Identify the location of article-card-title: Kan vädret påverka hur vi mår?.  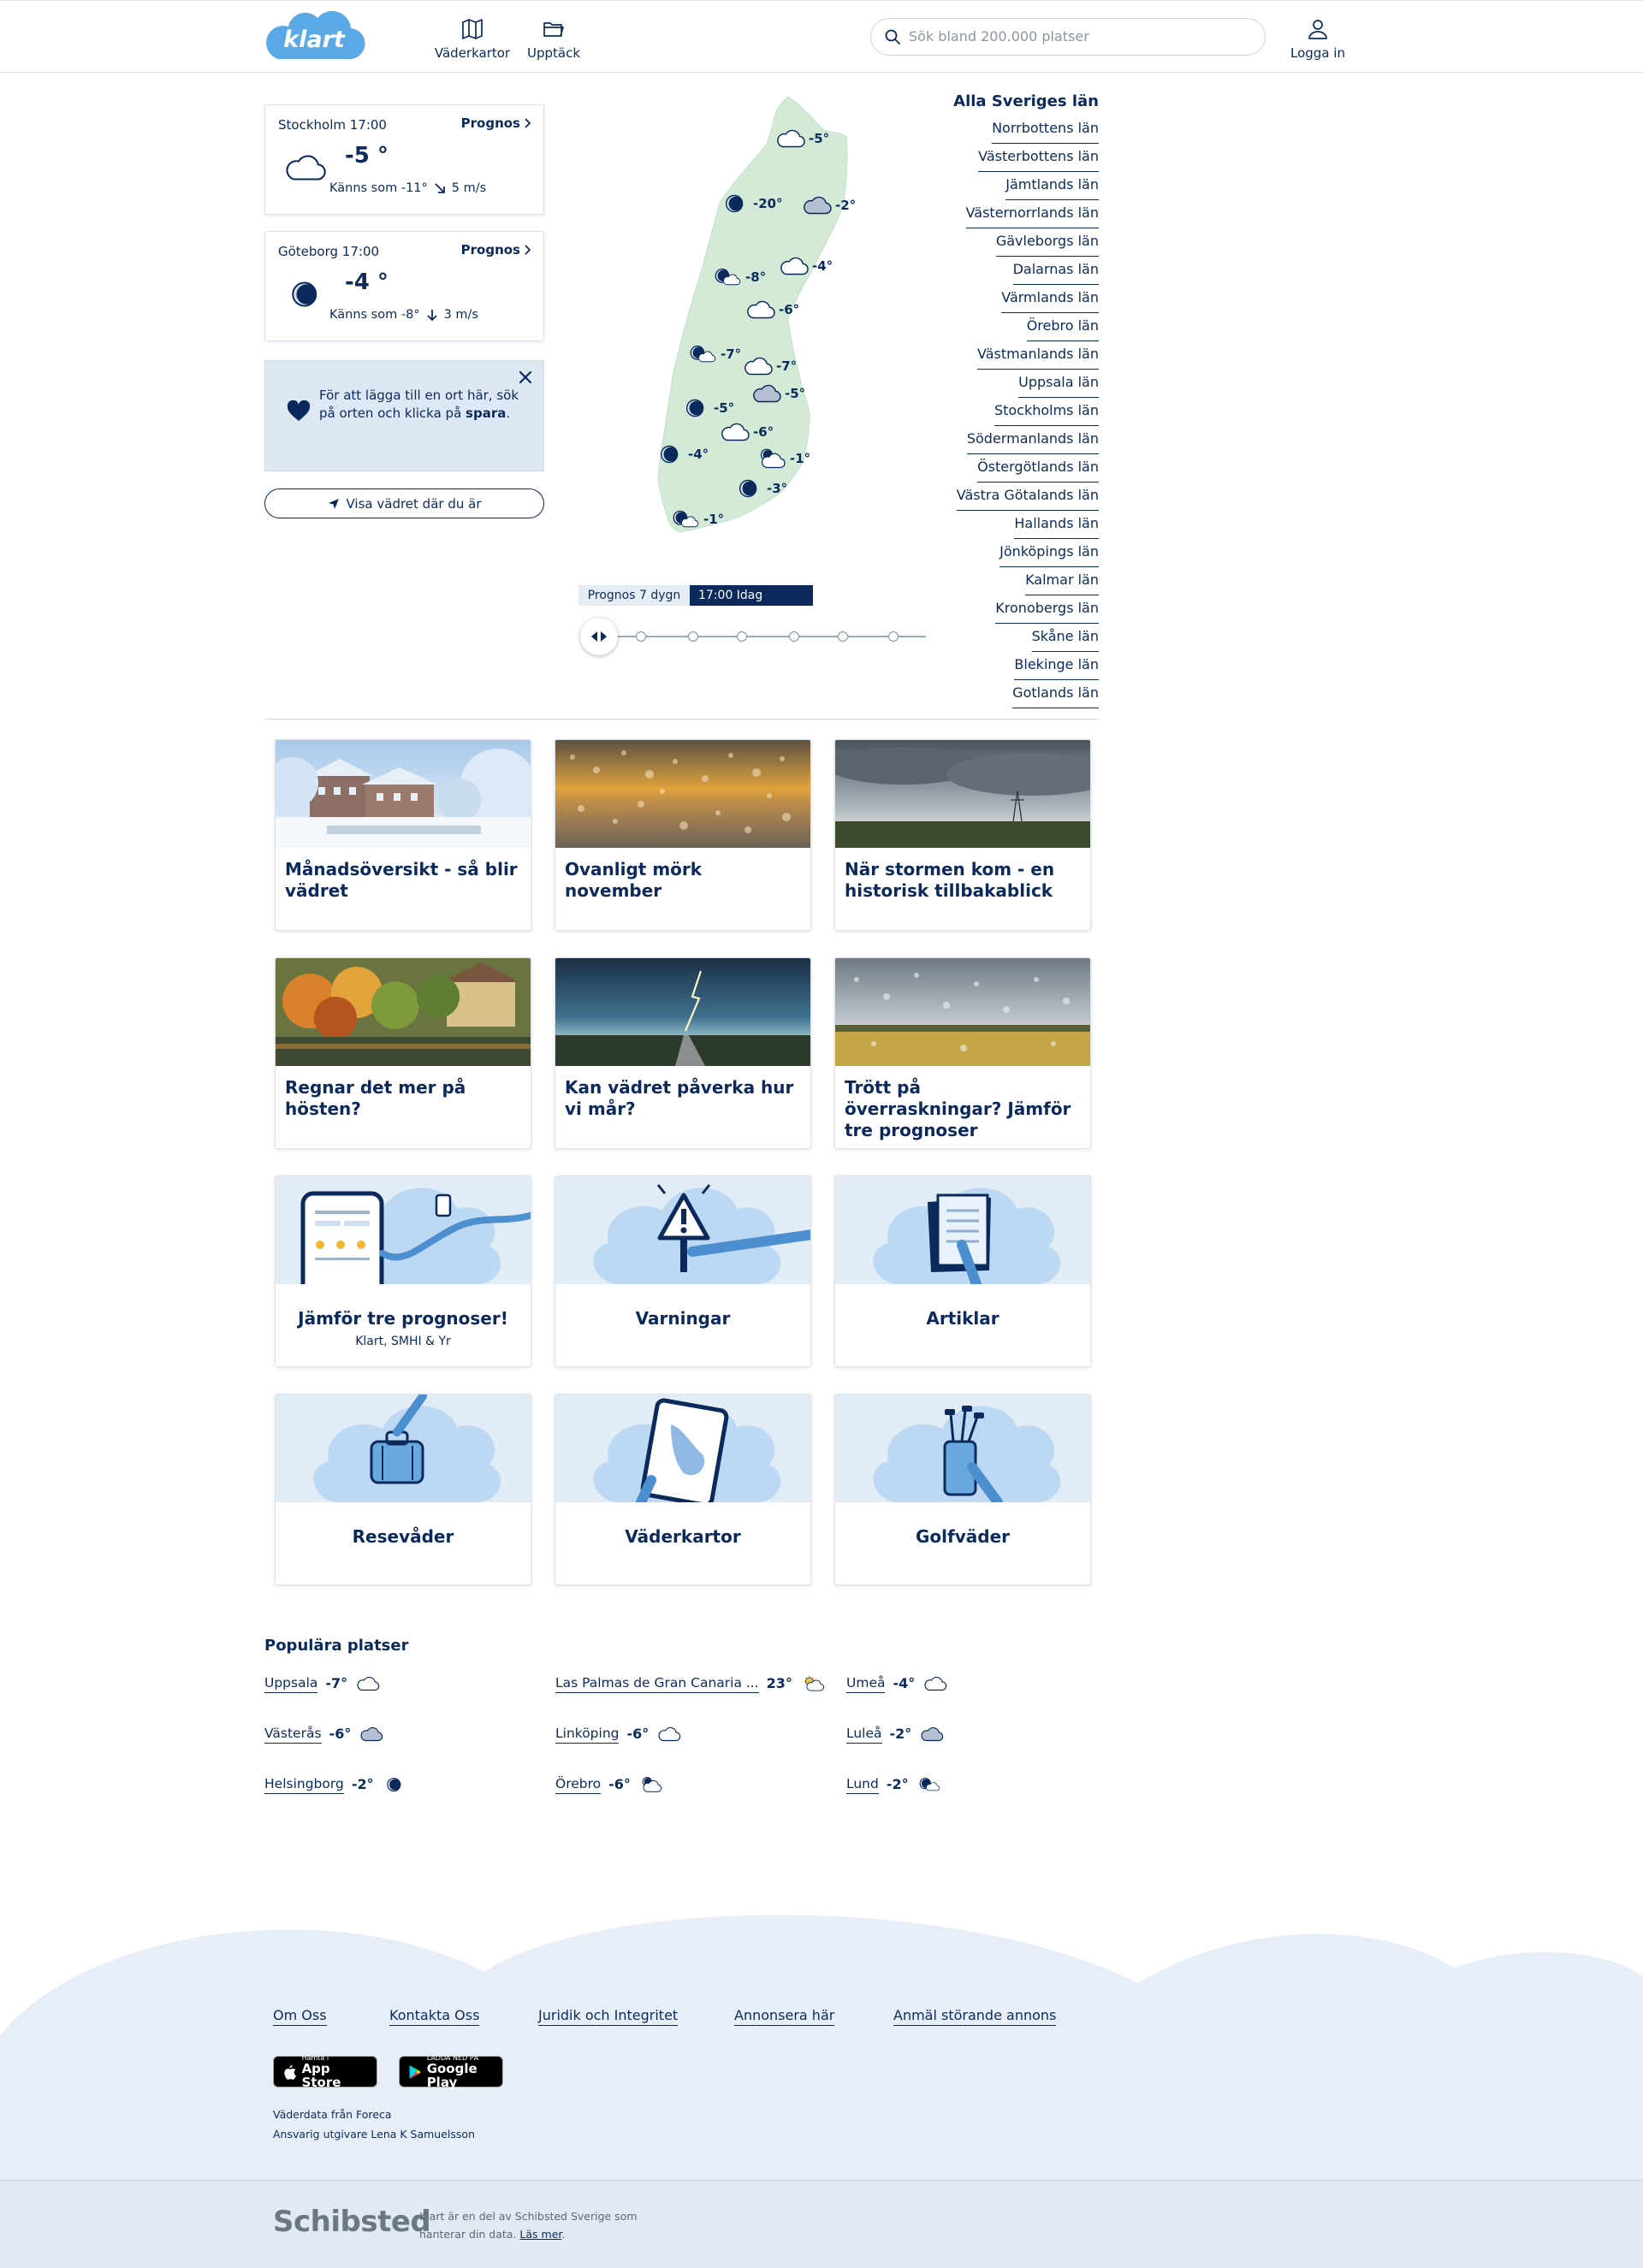
(679, 1098).